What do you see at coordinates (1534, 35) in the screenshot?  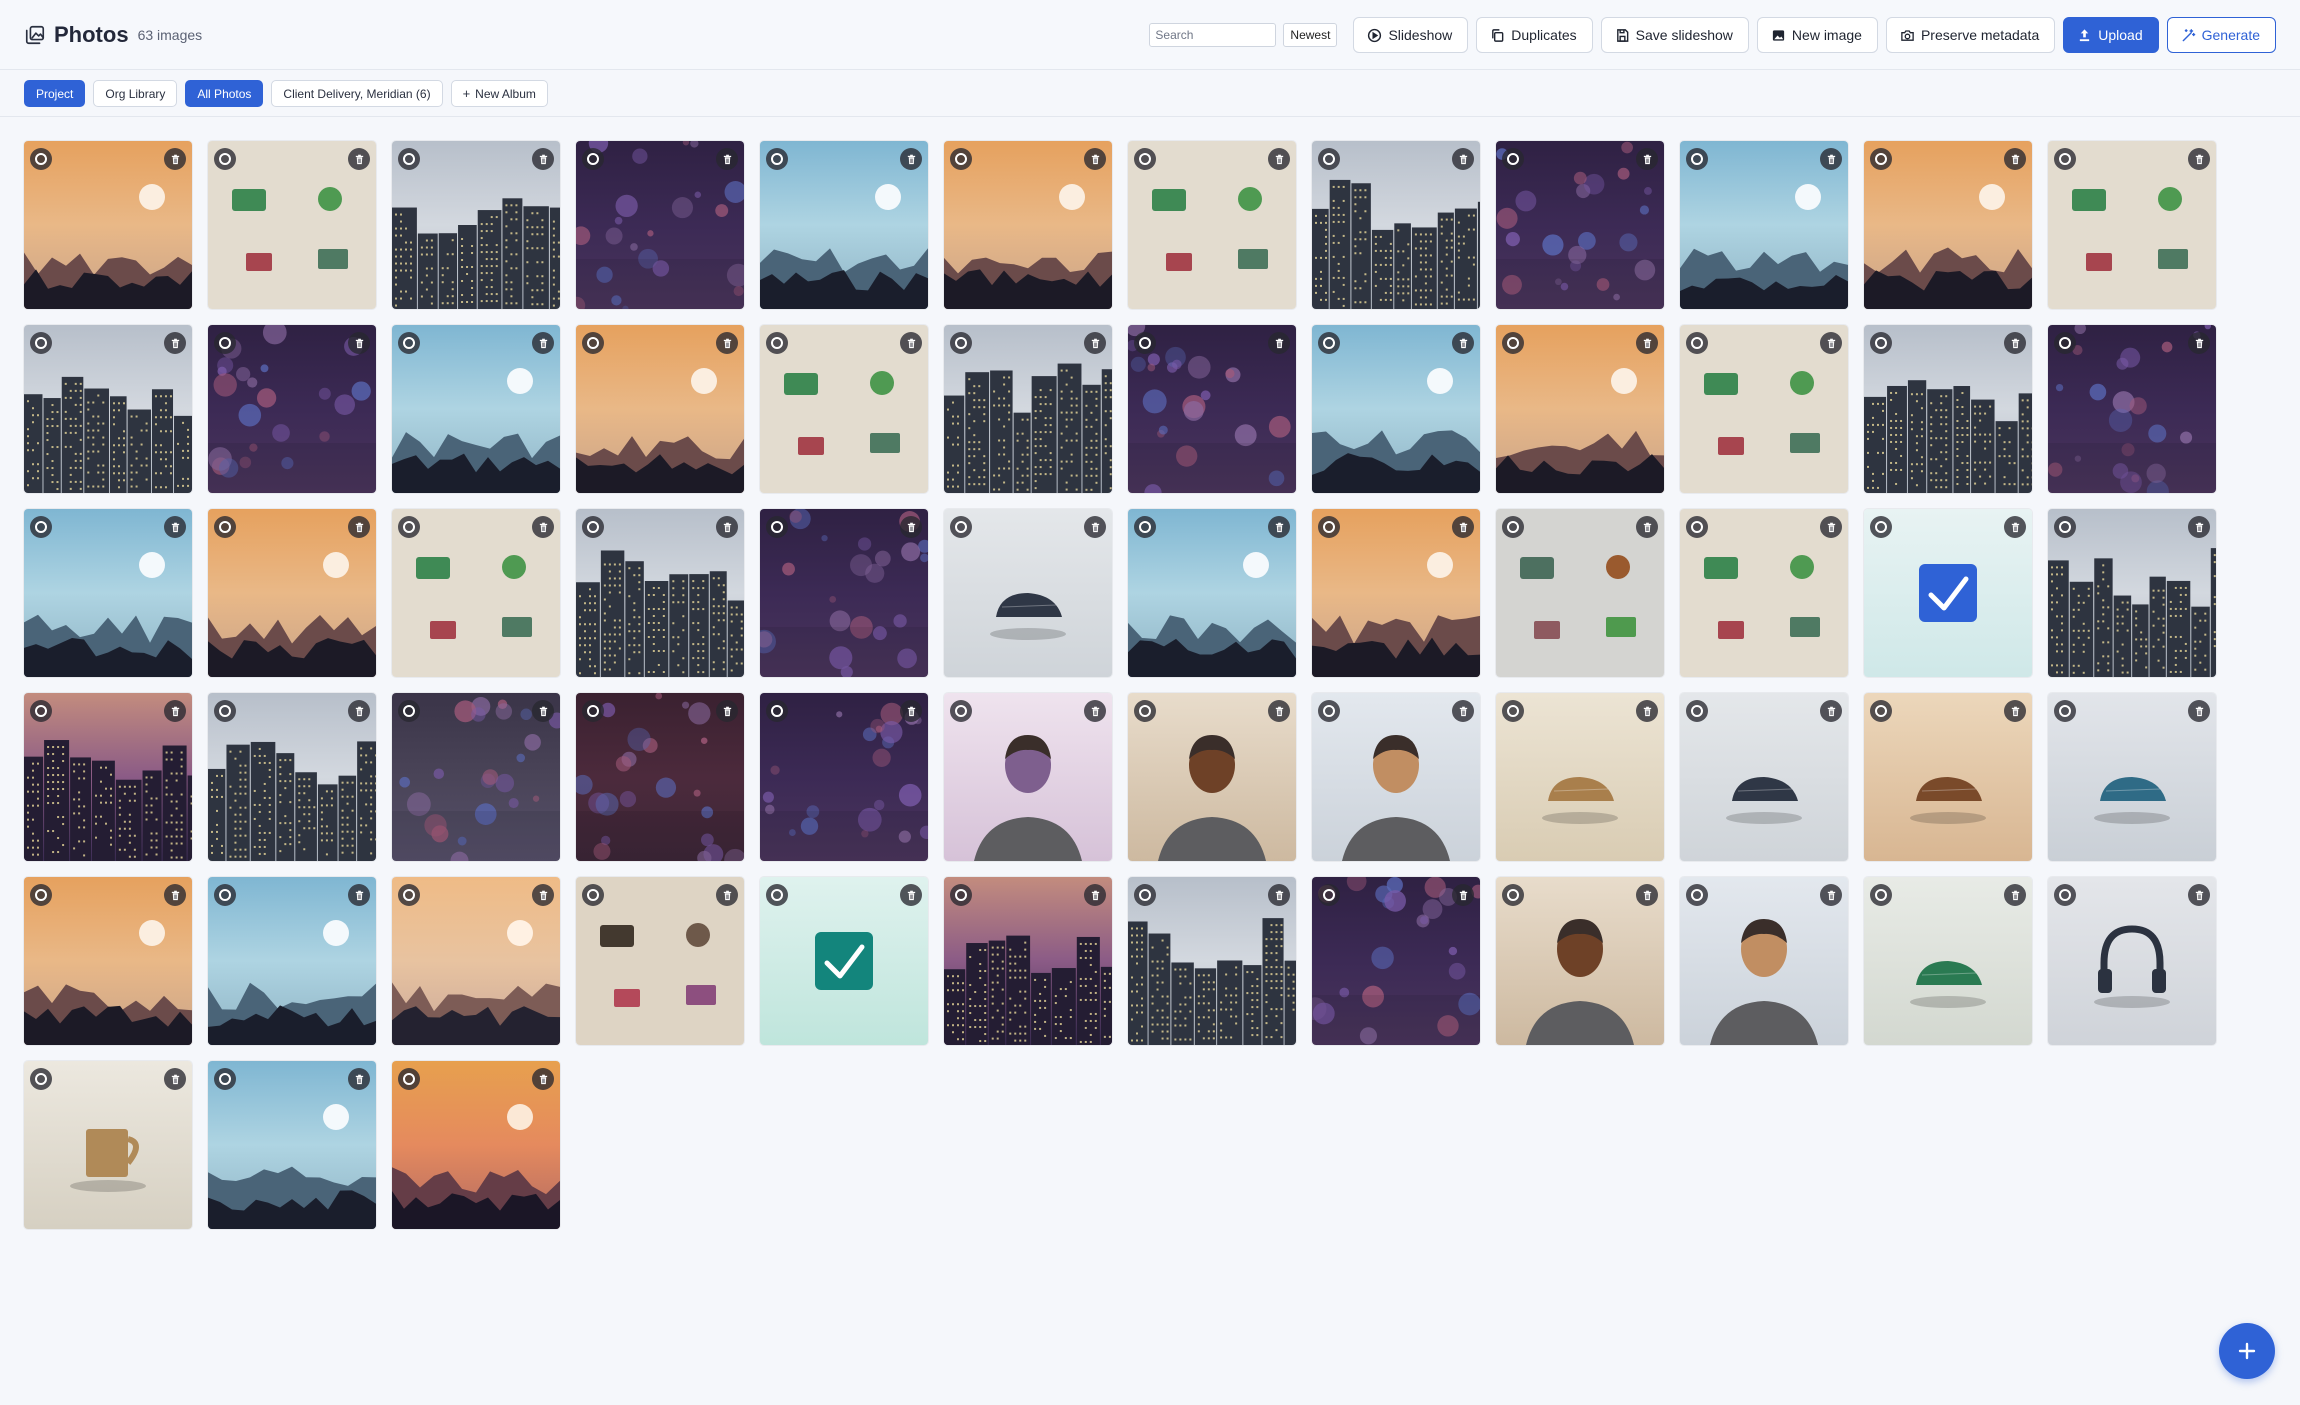 I see `duplicates-button: Duplicates` at bounding box center [1534, 35].